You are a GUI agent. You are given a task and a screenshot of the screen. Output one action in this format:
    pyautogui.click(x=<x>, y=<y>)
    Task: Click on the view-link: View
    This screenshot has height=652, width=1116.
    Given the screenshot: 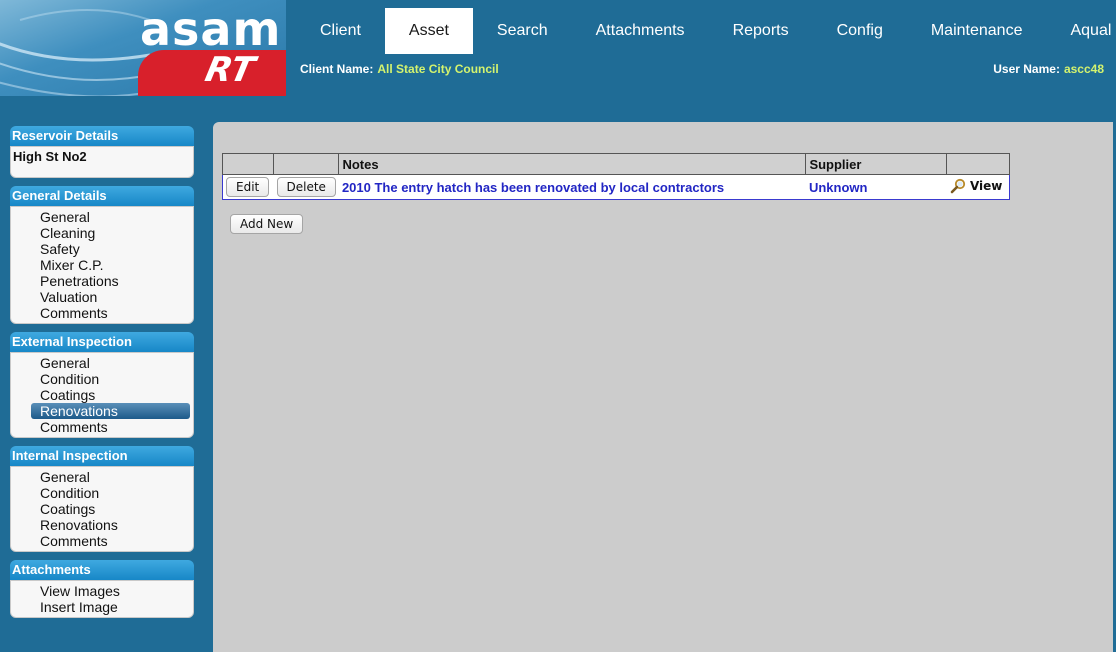 What is the action you would take?
    pyautogui.click(x=976, y=186)
    